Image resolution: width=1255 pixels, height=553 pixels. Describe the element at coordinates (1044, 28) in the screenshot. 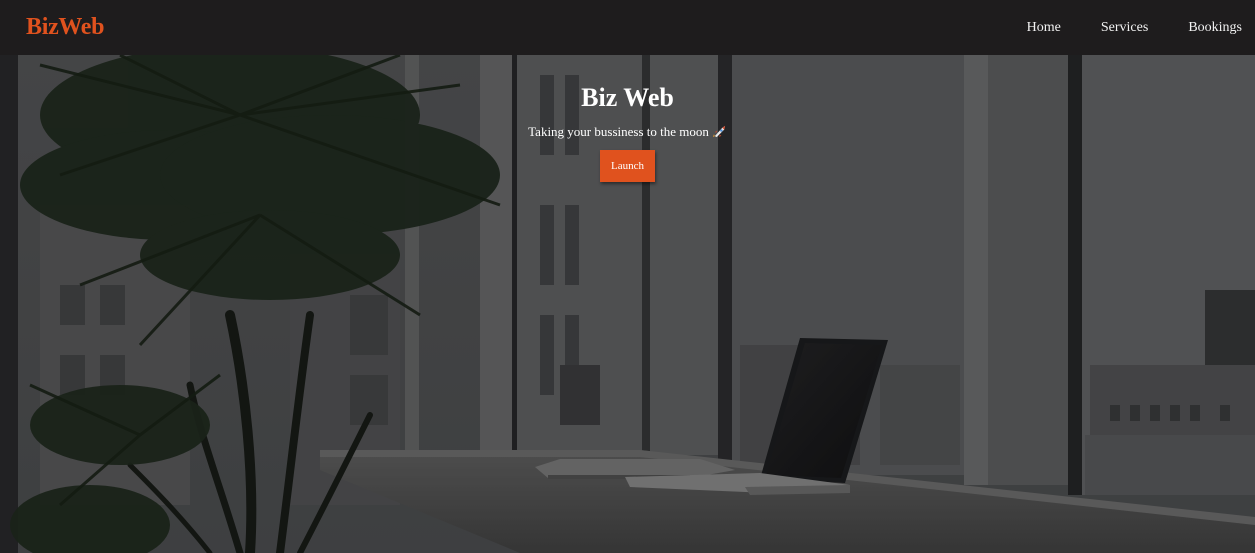

I see `nav-link-home: Home` at that location.